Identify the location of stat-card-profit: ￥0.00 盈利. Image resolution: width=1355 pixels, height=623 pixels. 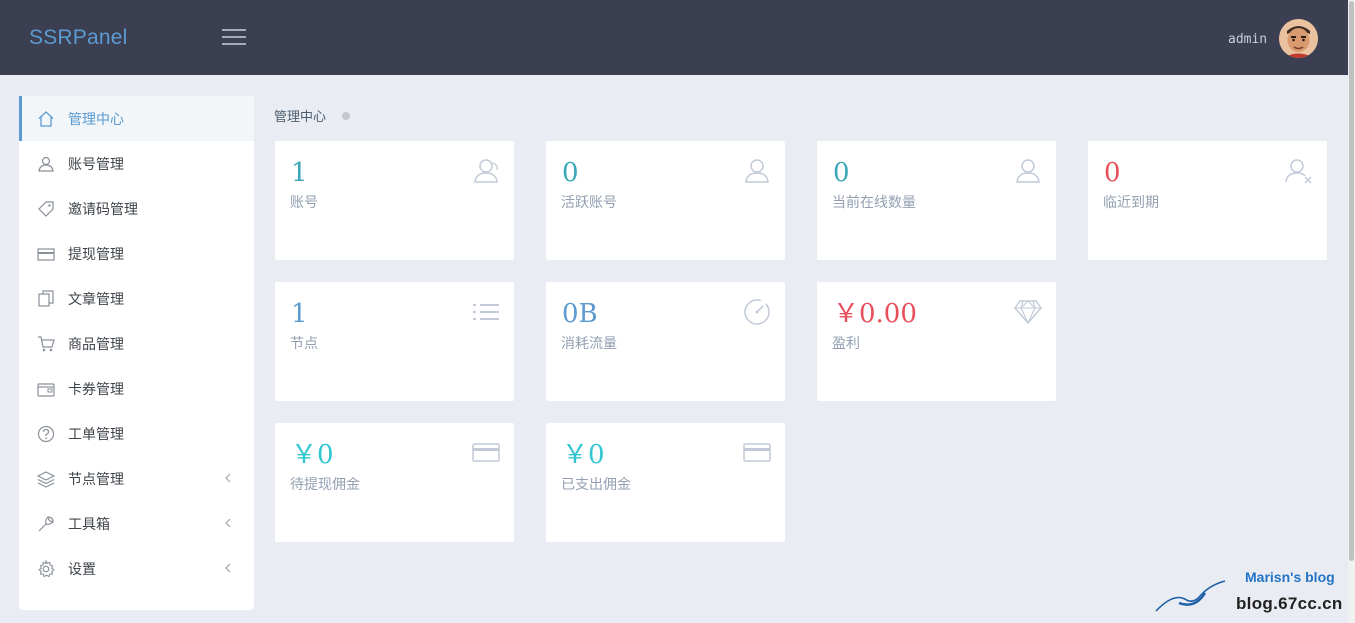
(936, 341).